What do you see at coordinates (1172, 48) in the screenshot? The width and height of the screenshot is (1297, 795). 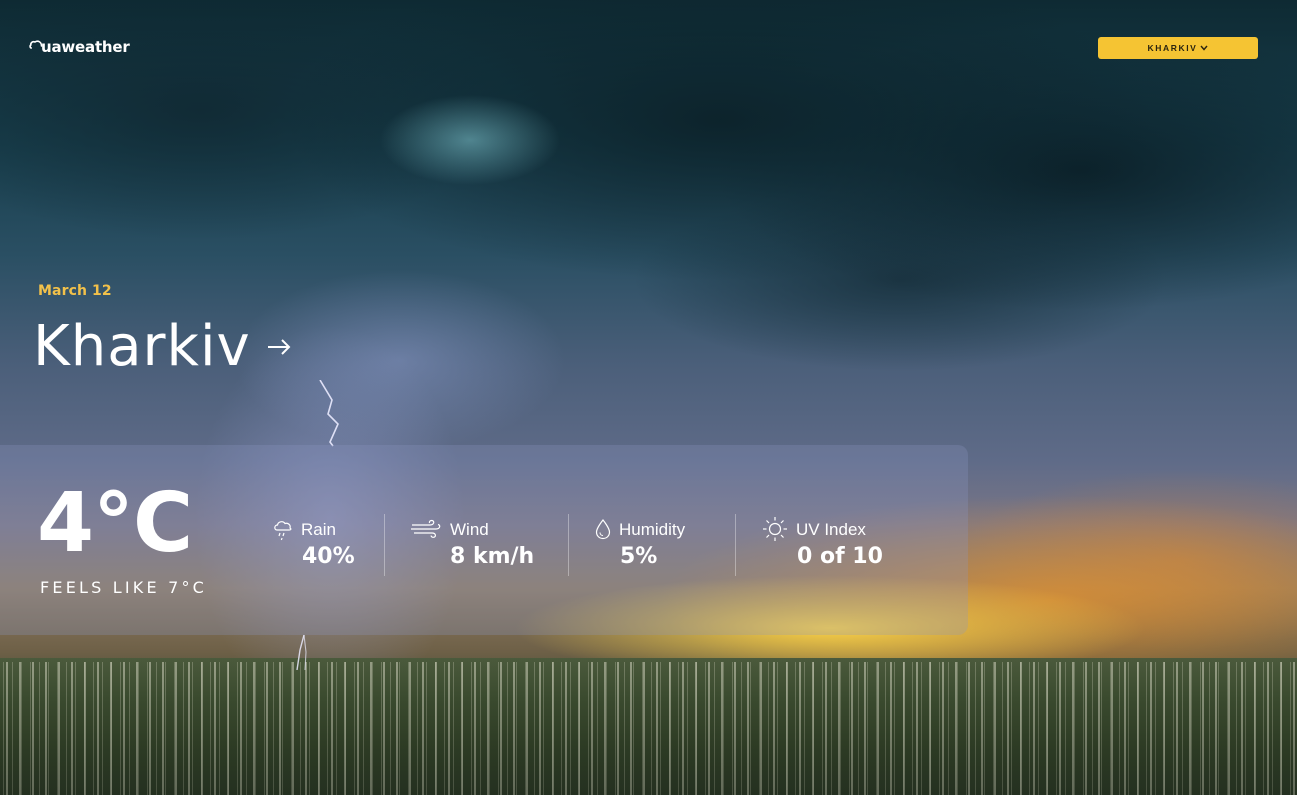 I see `city-select-label: KHARKIV` at bounding box center [1172, 48].